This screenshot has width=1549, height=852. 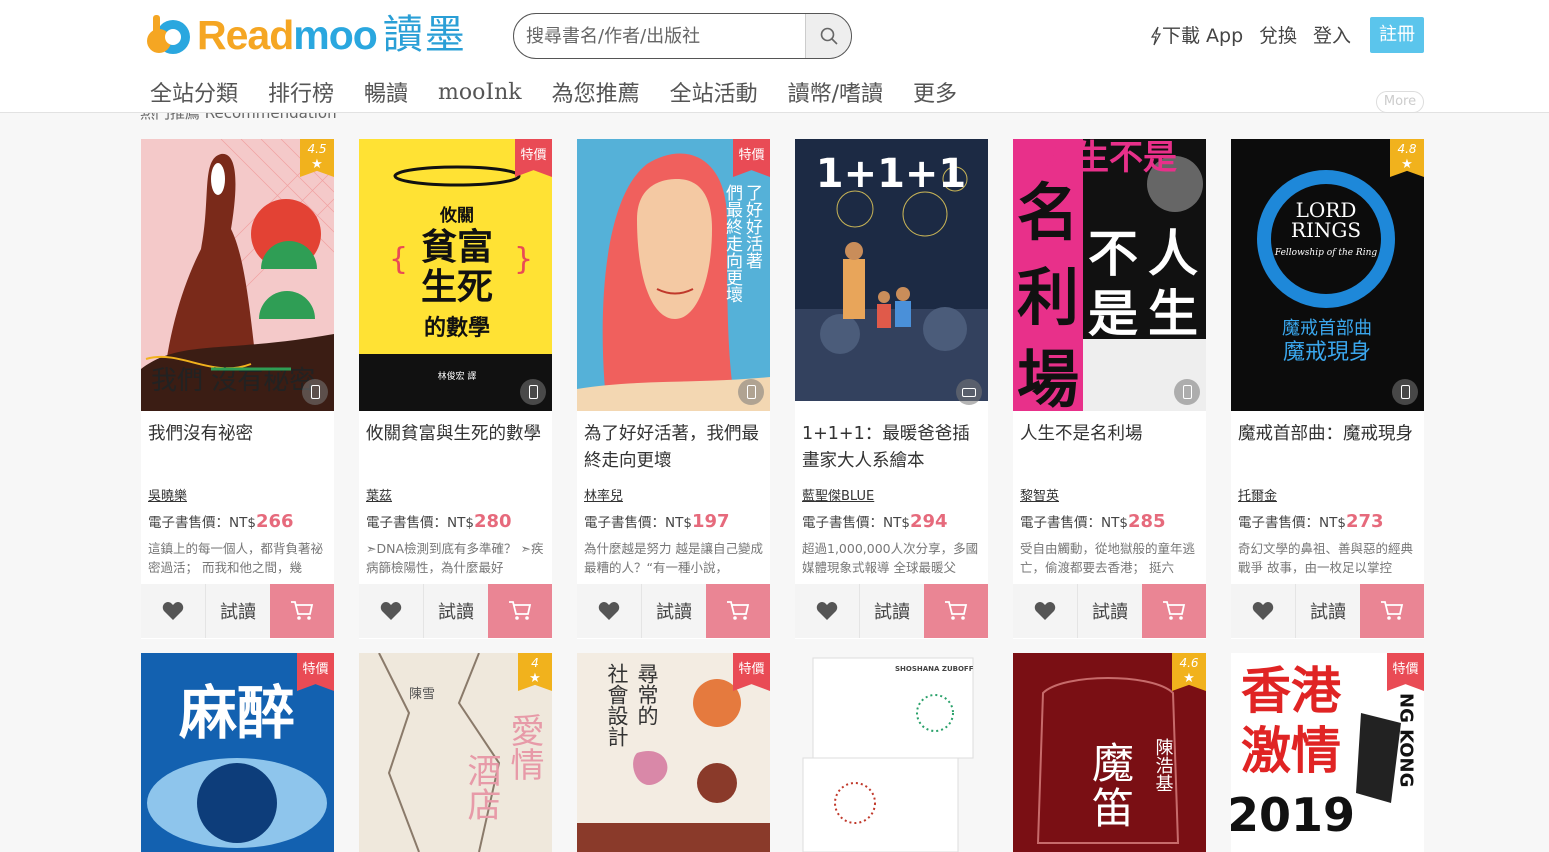 I want to click on laptop-icon, so click(x=969, y=392).